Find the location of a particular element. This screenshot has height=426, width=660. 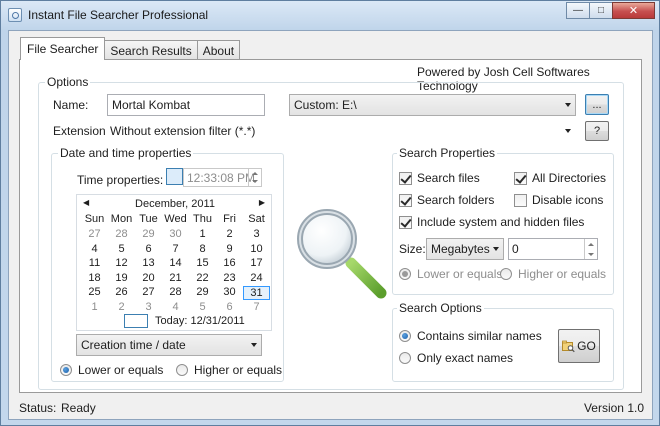

only-exact-radio: Only exact names is located at coordinates (456, 358).